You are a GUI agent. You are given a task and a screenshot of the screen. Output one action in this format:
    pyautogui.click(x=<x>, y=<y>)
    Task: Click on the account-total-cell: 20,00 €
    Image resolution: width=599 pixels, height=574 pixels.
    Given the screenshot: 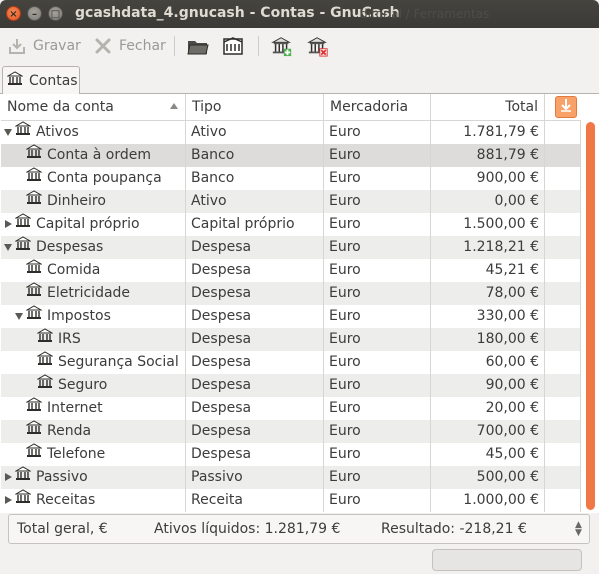 What is the action you would take?
    pyautogui.click(x=488, y=408)
    